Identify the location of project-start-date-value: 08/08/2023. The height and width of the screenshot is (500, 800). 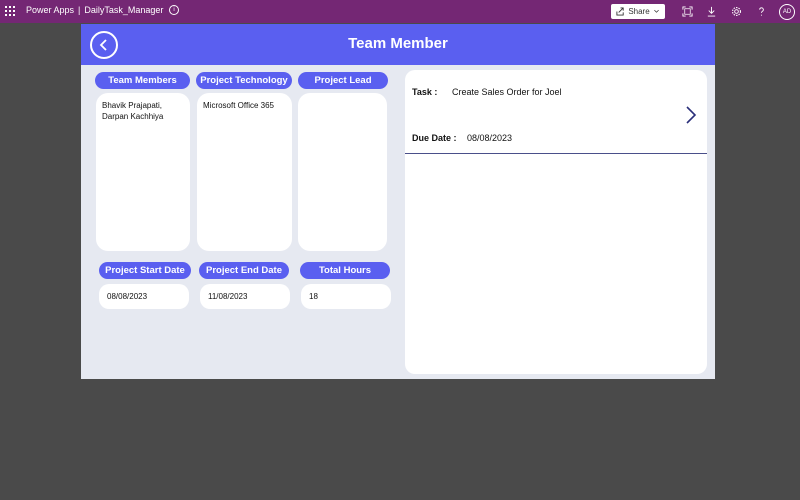
(127, 296).